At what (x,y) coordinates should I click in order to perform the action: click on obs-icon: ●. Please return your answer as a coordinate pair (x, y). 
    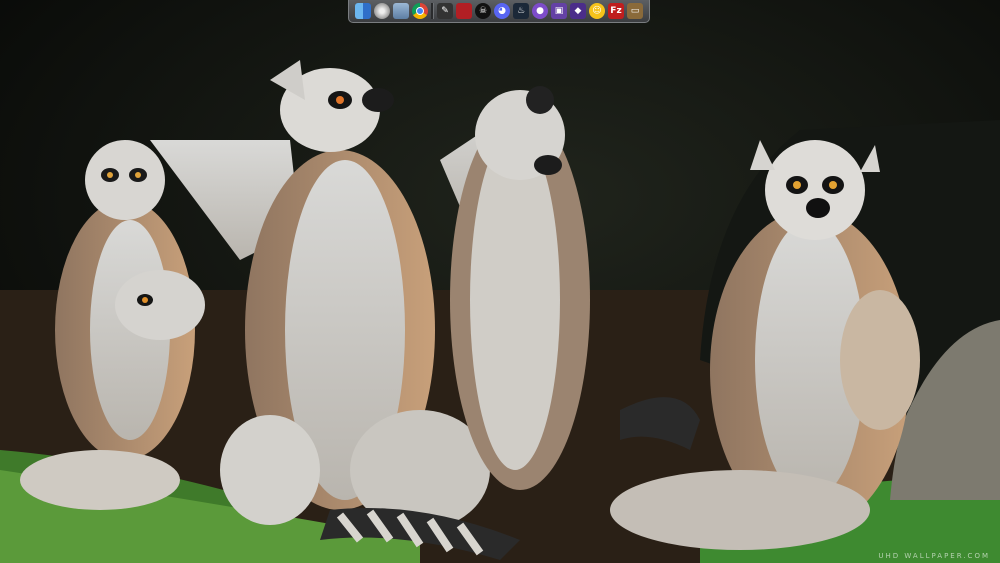
    Looking at the image, I should click on (540, 11).